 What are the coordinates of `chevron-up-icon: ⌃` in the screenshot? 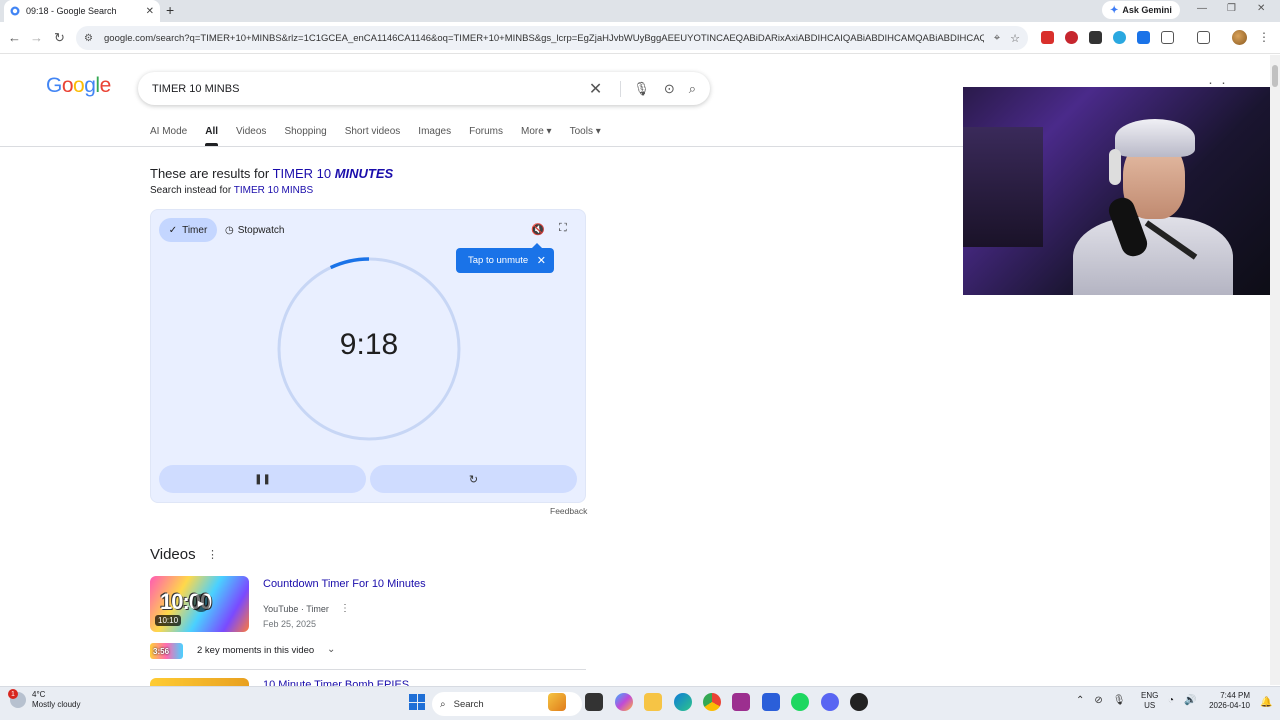 It's located at (1080, 700).